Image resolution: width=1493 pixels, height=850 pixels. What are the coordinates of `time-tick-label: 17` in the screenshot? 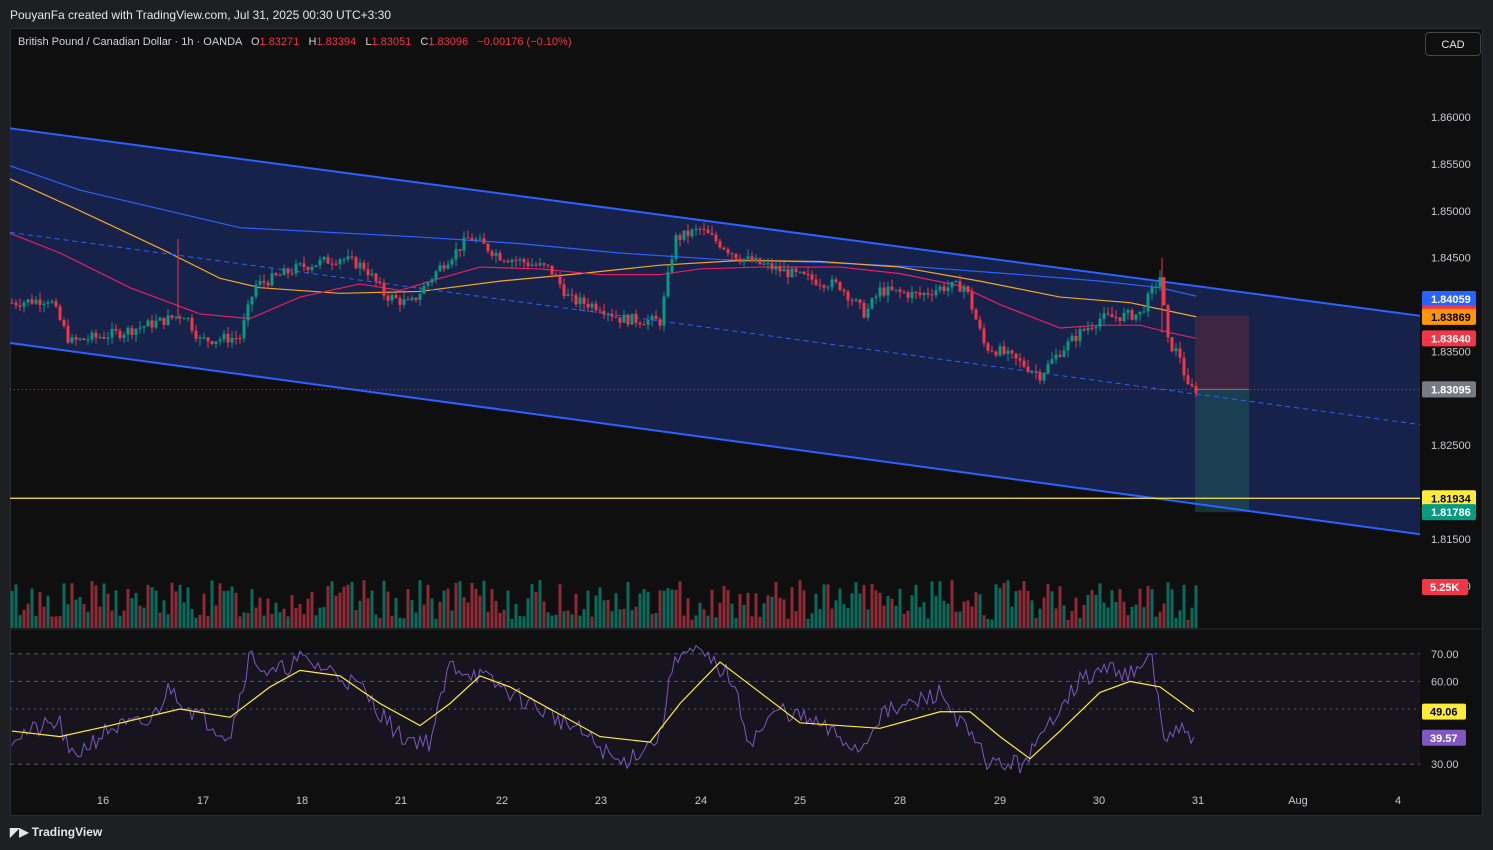 It's located at (203, 801).